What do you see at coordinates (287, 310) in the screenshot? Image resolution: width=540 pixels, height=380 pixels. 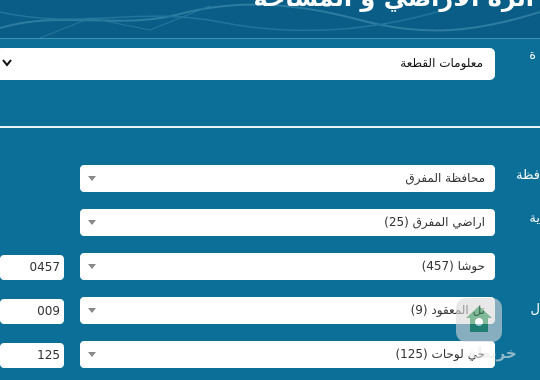 I see `basin-select: تل المعقود (9)` at bounding box center [287, 310].